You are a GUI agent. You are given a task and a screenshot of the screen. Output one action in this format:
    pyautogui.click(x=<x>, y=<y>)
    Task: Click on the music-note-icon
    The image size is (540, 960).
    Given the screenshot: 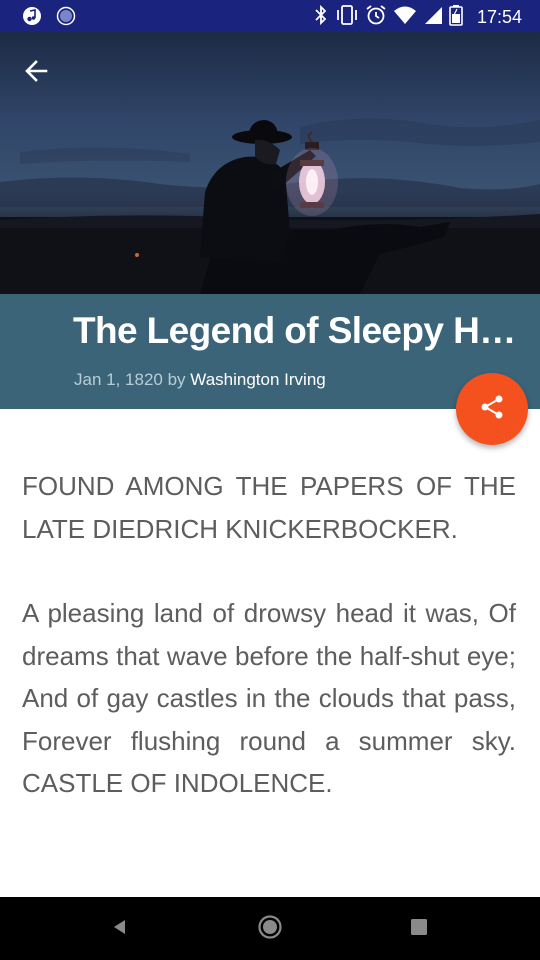 What is the action you would take?
    pyautogui.click(x=32, y=18)
    